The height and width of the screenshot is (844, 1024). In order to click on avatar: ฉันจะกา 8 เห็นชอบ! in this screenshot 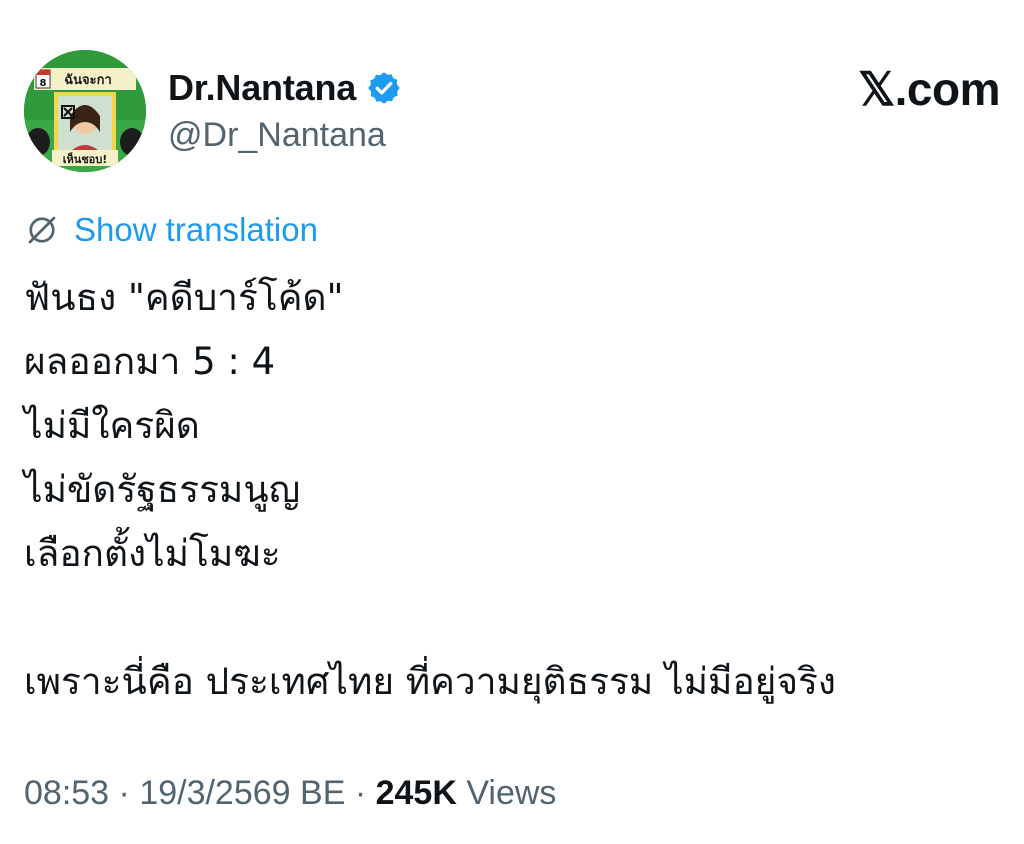, I will do `click(85, 111)`.